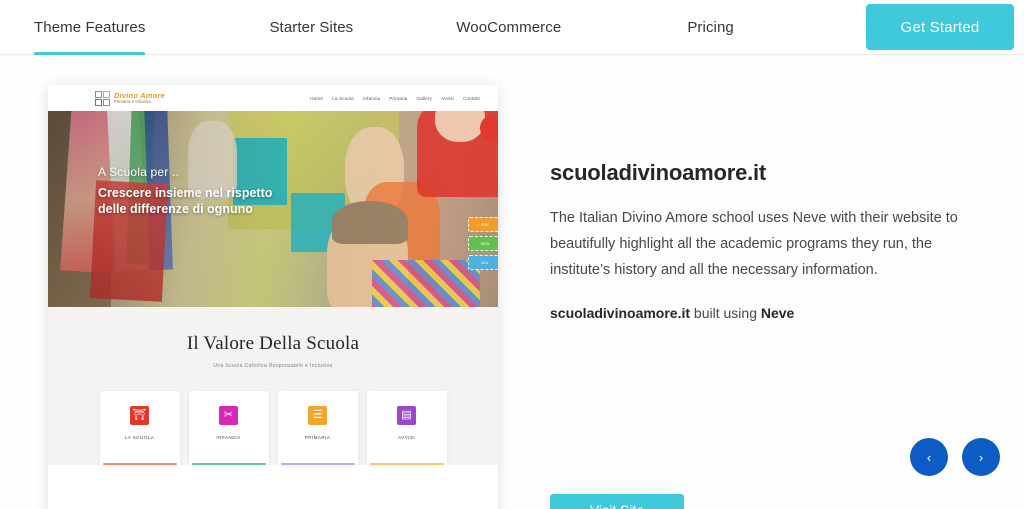 This screenshot has width=1024, height=509. Describe the element at coordinates (940, 27) in the screenshot. I see `get-started-button: Get Started` at that location.